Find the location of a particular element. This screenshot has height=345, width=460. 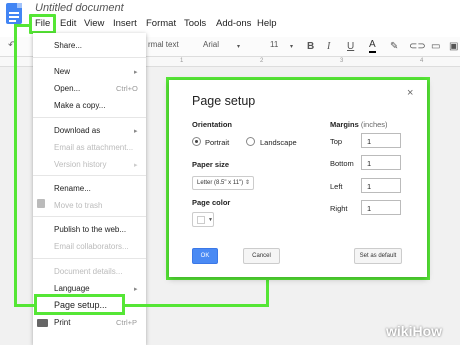

margin-right-input is located at coordinates (381, 207).